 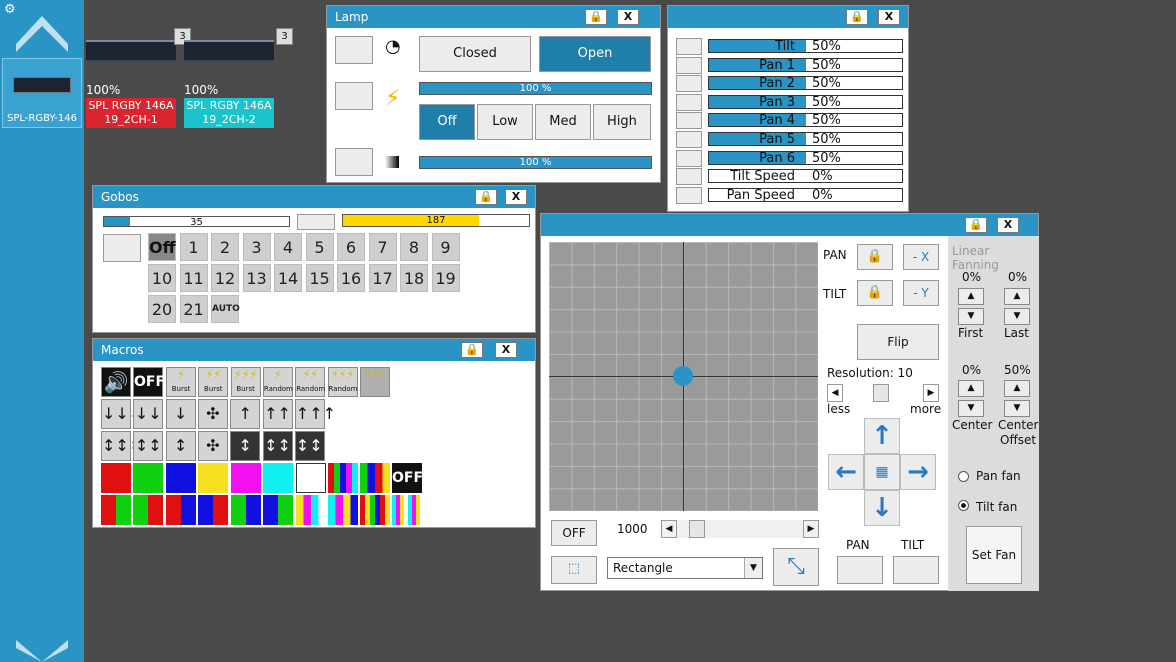 I want to click on position-dot, so click(x=683, y=376).